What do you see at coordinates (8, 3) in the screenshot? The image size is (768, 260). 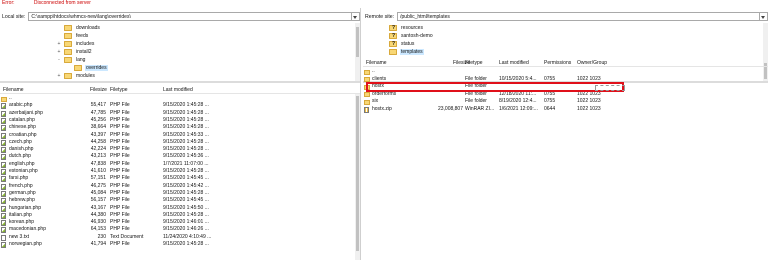 I see `status-label: Error:` at bounding box center [8, 3].